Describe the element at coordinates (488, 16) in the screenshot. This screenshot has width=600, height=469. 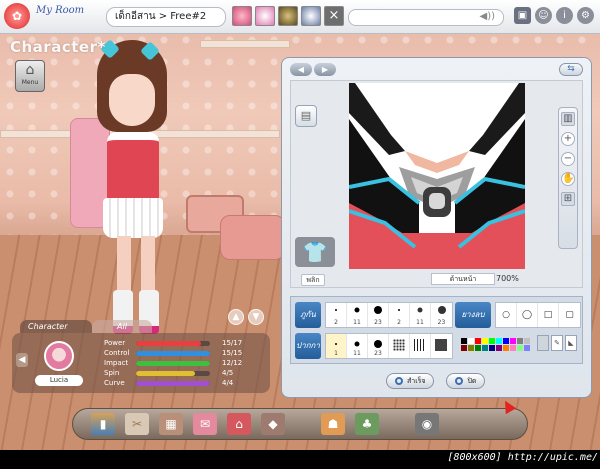
I see `volume-icon: ◀))` at that location.